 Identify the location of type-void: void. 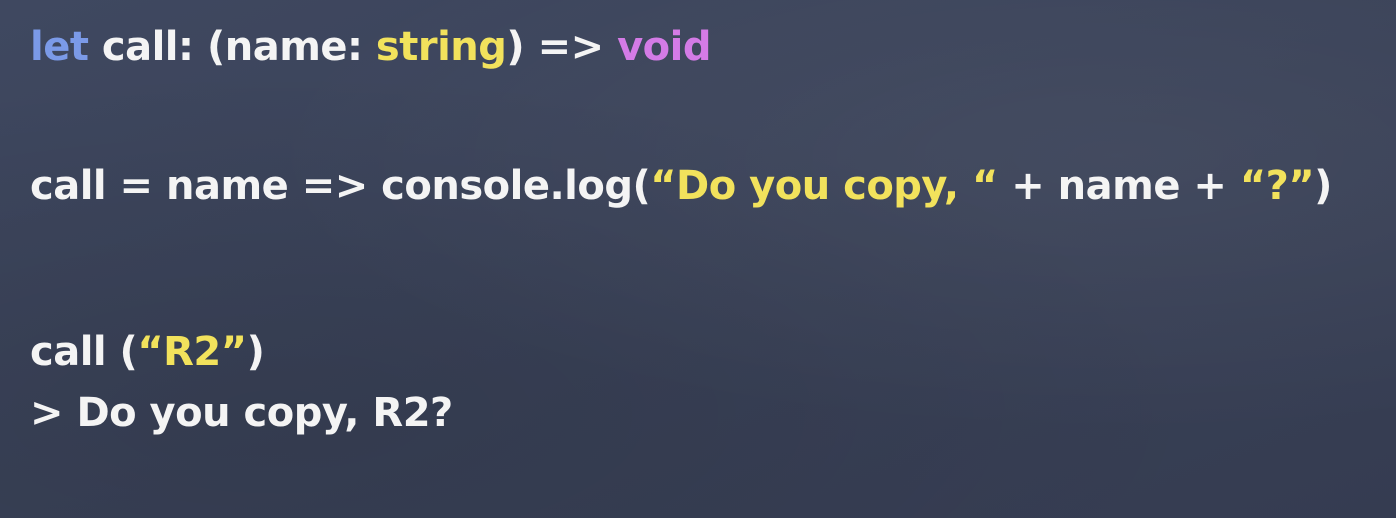
(664, 47).